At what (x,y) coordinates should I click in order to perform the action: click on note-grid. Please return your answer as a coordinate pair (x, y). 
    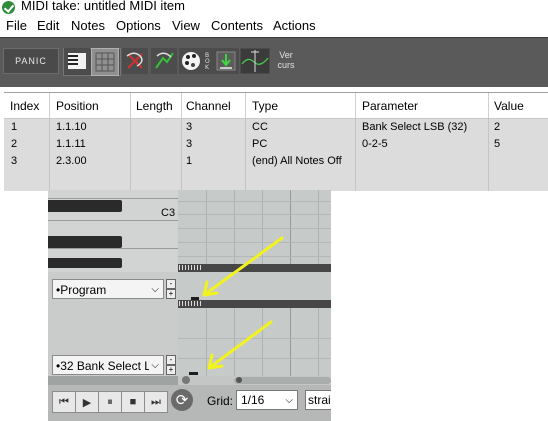
    Looking at the image, I should click on (254, 228).